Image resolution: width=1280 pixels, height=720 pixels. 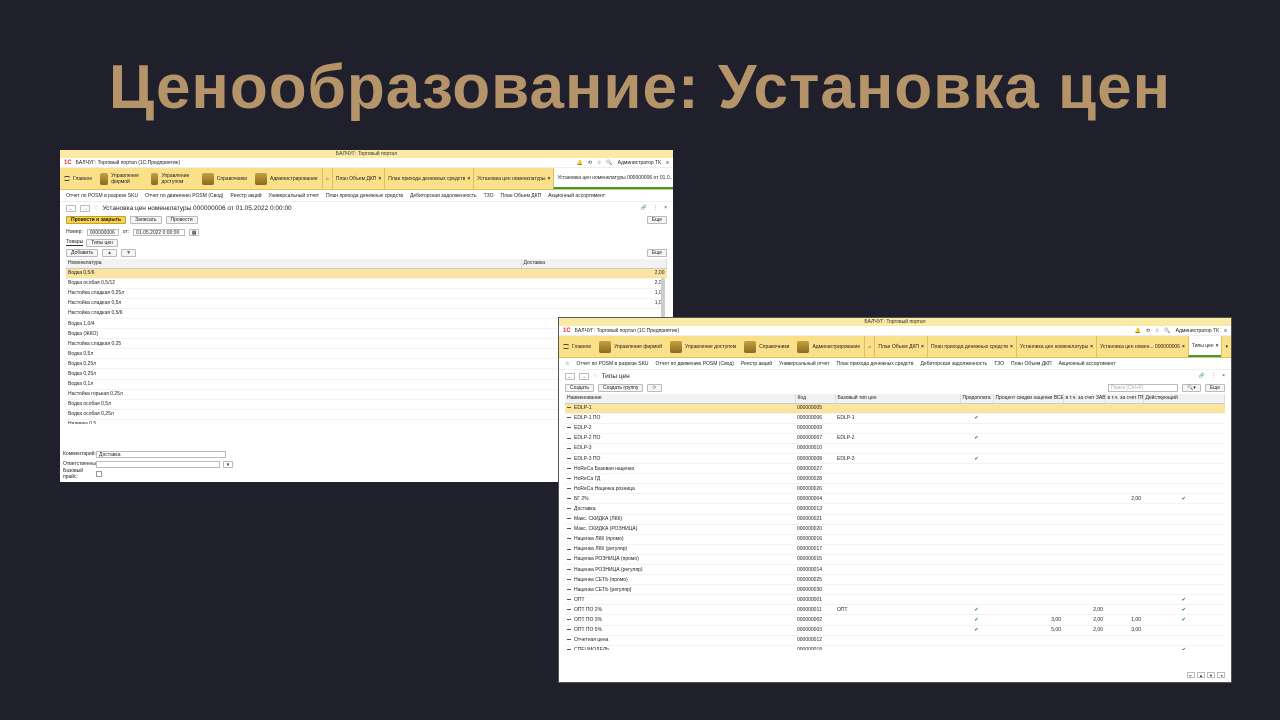 What do you see at coordinates (71, 208) in the screenshot?
I see `back-button: ←` at bounding box center [71, 208].